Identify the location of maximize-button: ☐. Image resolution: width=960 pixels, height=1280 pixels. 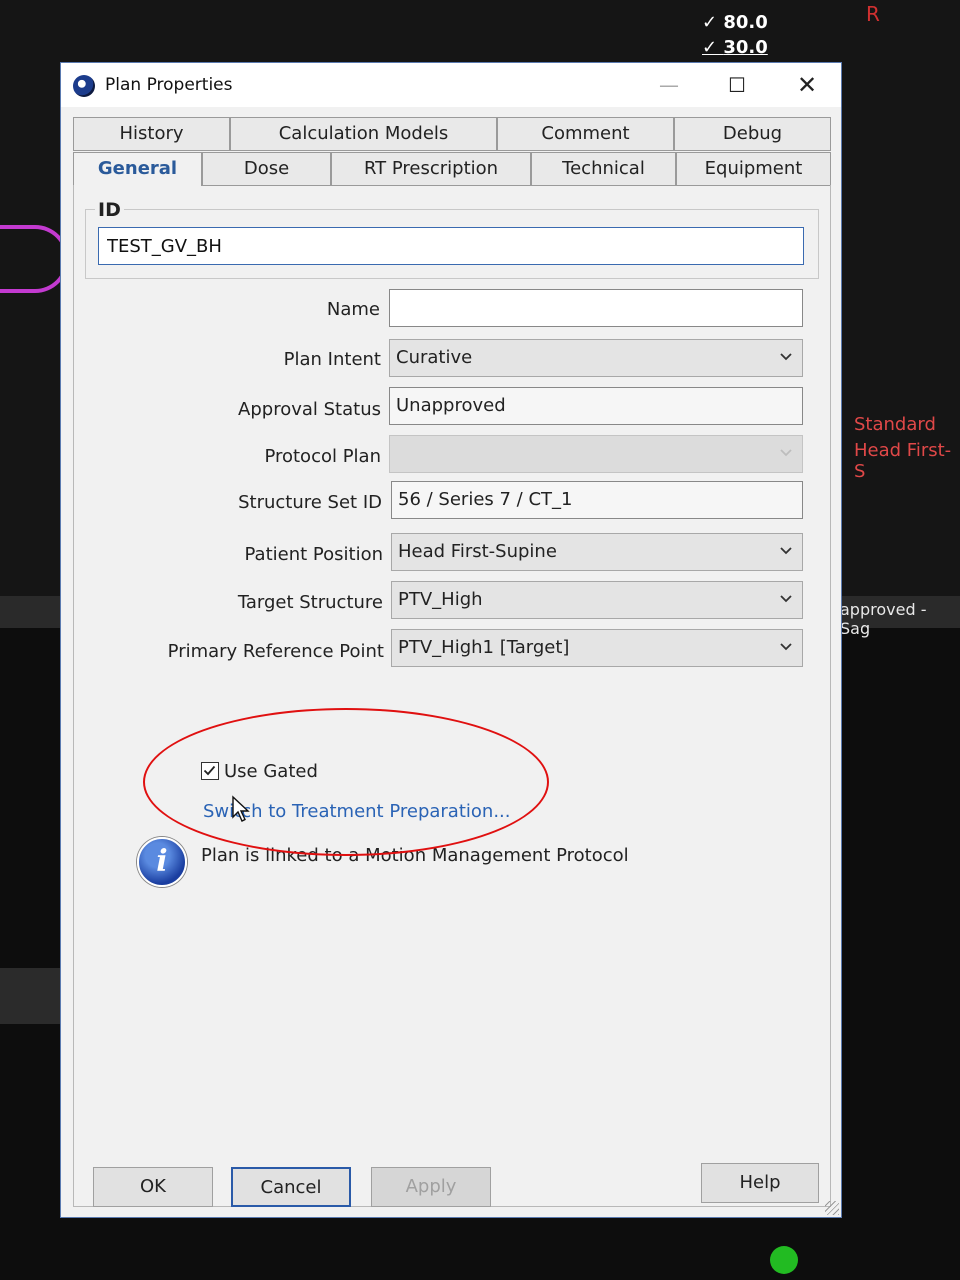
(737, 85).